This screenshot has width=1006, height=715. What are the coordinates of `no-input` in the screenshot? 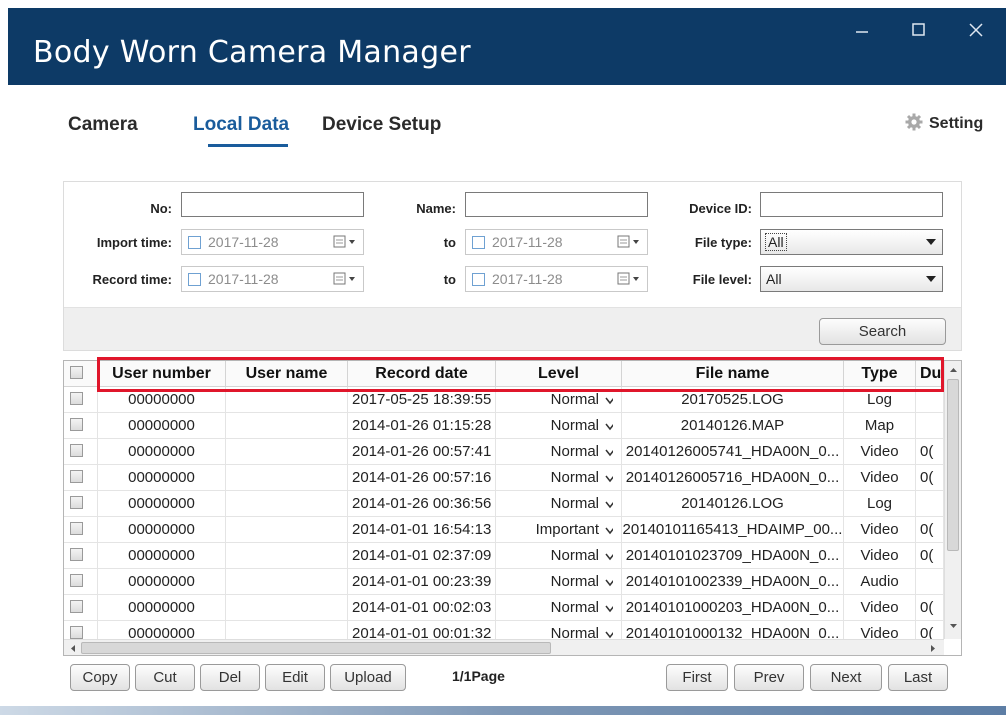 It's located at (272, 204).